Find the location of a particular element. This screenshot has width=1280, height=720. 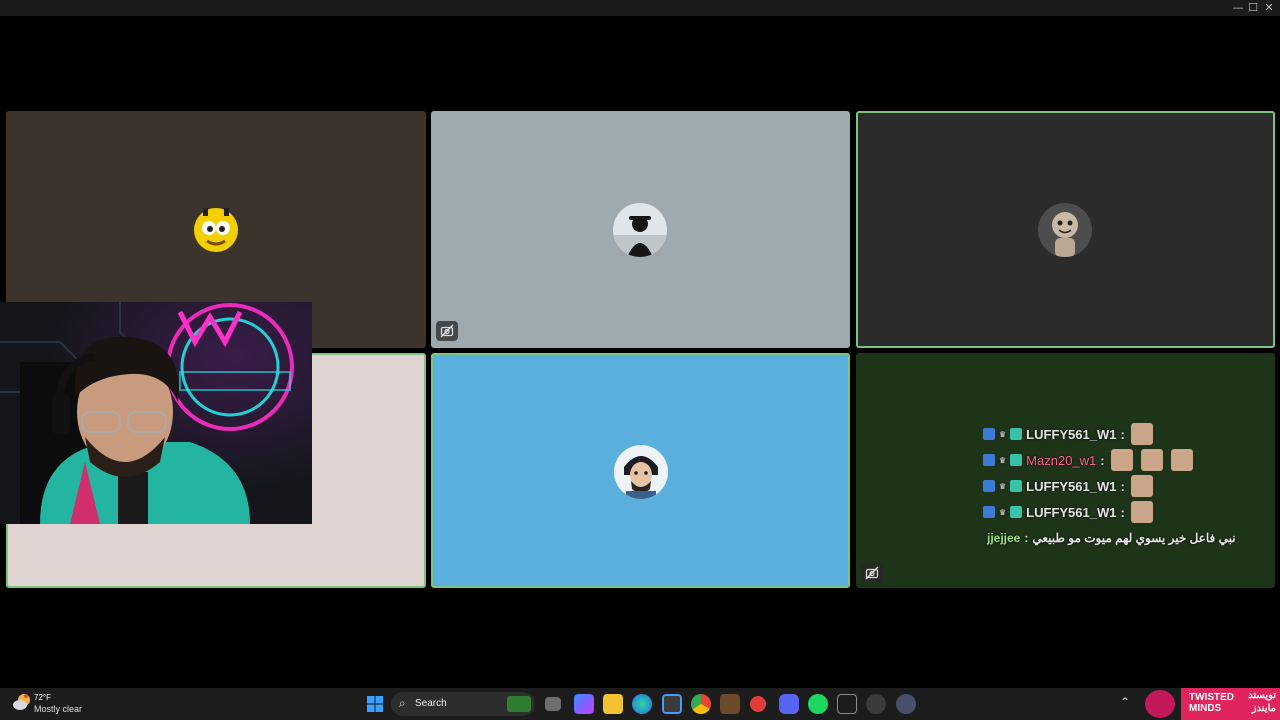

chevron-up-icon: ⌃ is located at coordinates (1125, 702).